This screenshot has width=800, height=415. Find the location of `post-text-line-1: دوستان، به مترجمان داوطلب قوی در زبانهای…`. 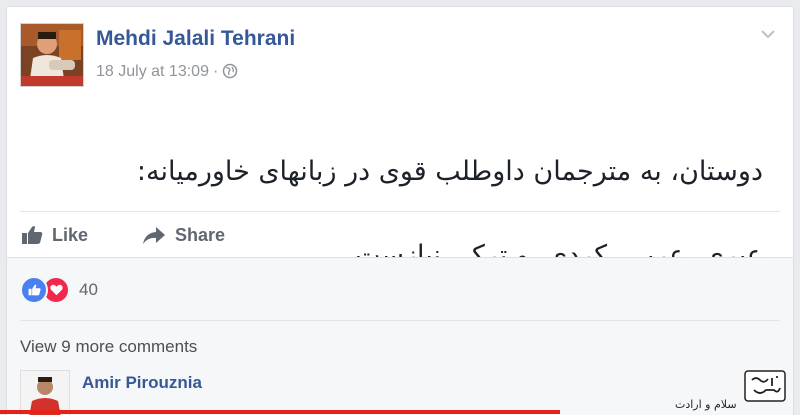

post-text-line-1: دوستان، به مترجمان داوطلب قوی در زبانهای… is located at coordinates (449, 171).